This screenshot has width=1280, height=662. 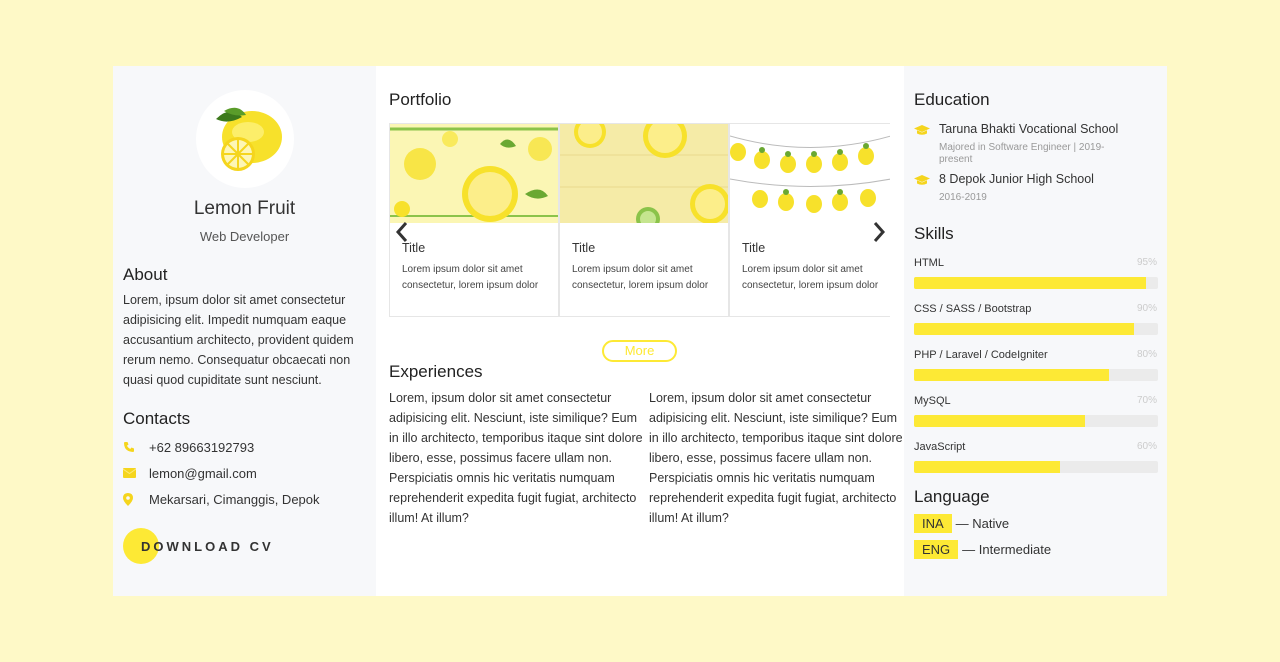 What do you see at coordinates (202, 447) in the screenshot?
I see `contact-phone-text: +62 89663192793` at bounding box center [202, 447].